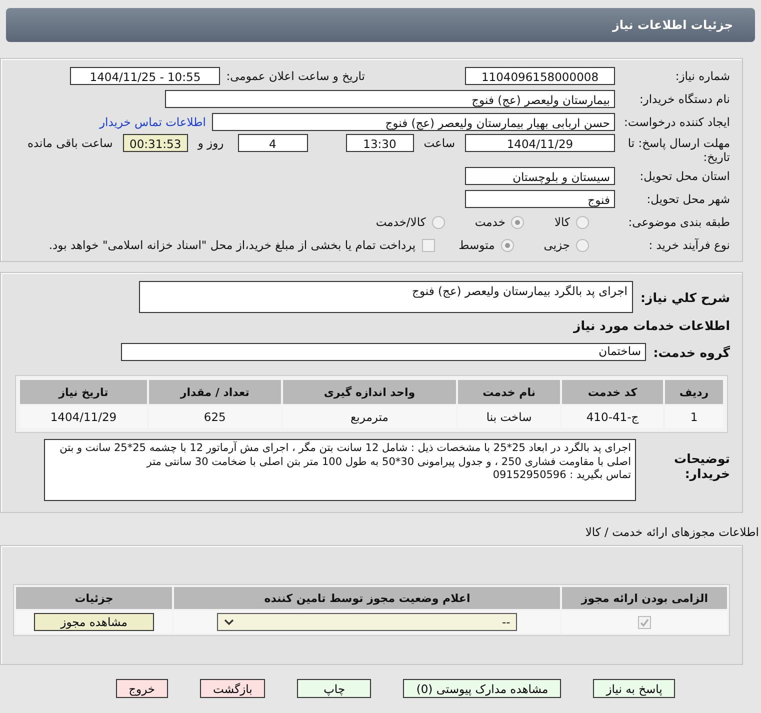  Describe the element at coordinates (233, 688) in the screenshot. I see `action-button: بازگشت` at that location.